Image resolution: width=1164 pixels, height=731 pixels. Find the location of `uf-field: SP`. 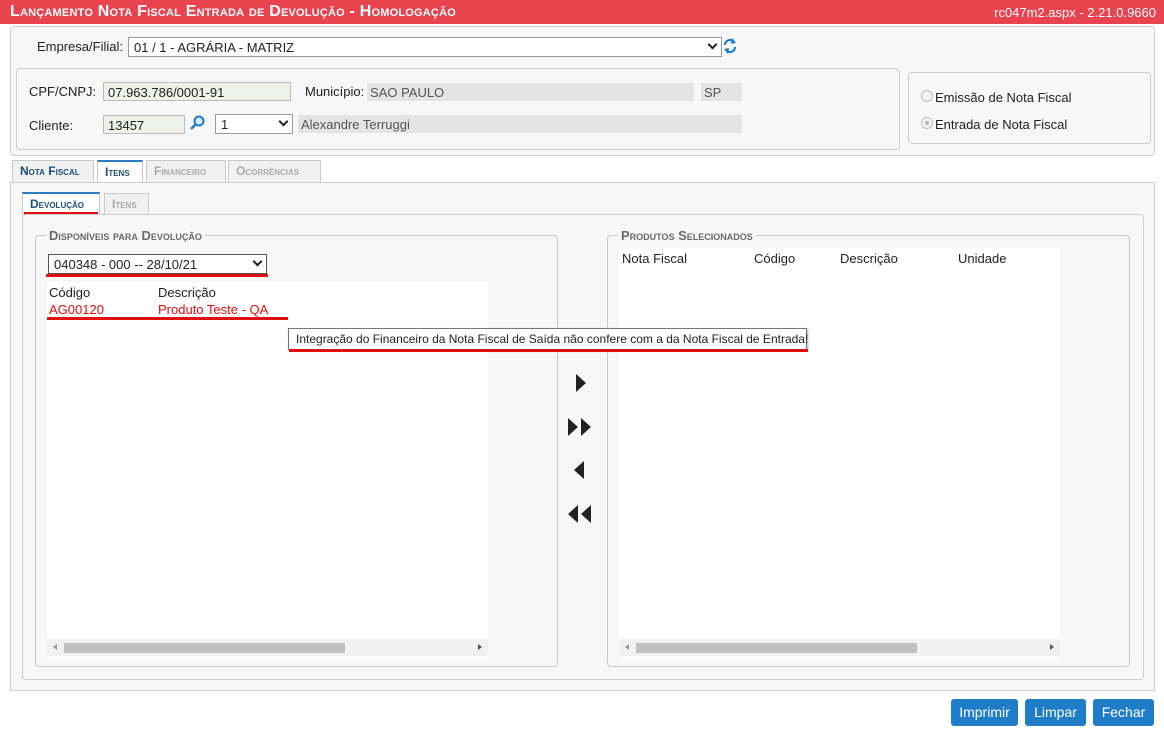

uf-field: SP is located at coordinates (721, 92).